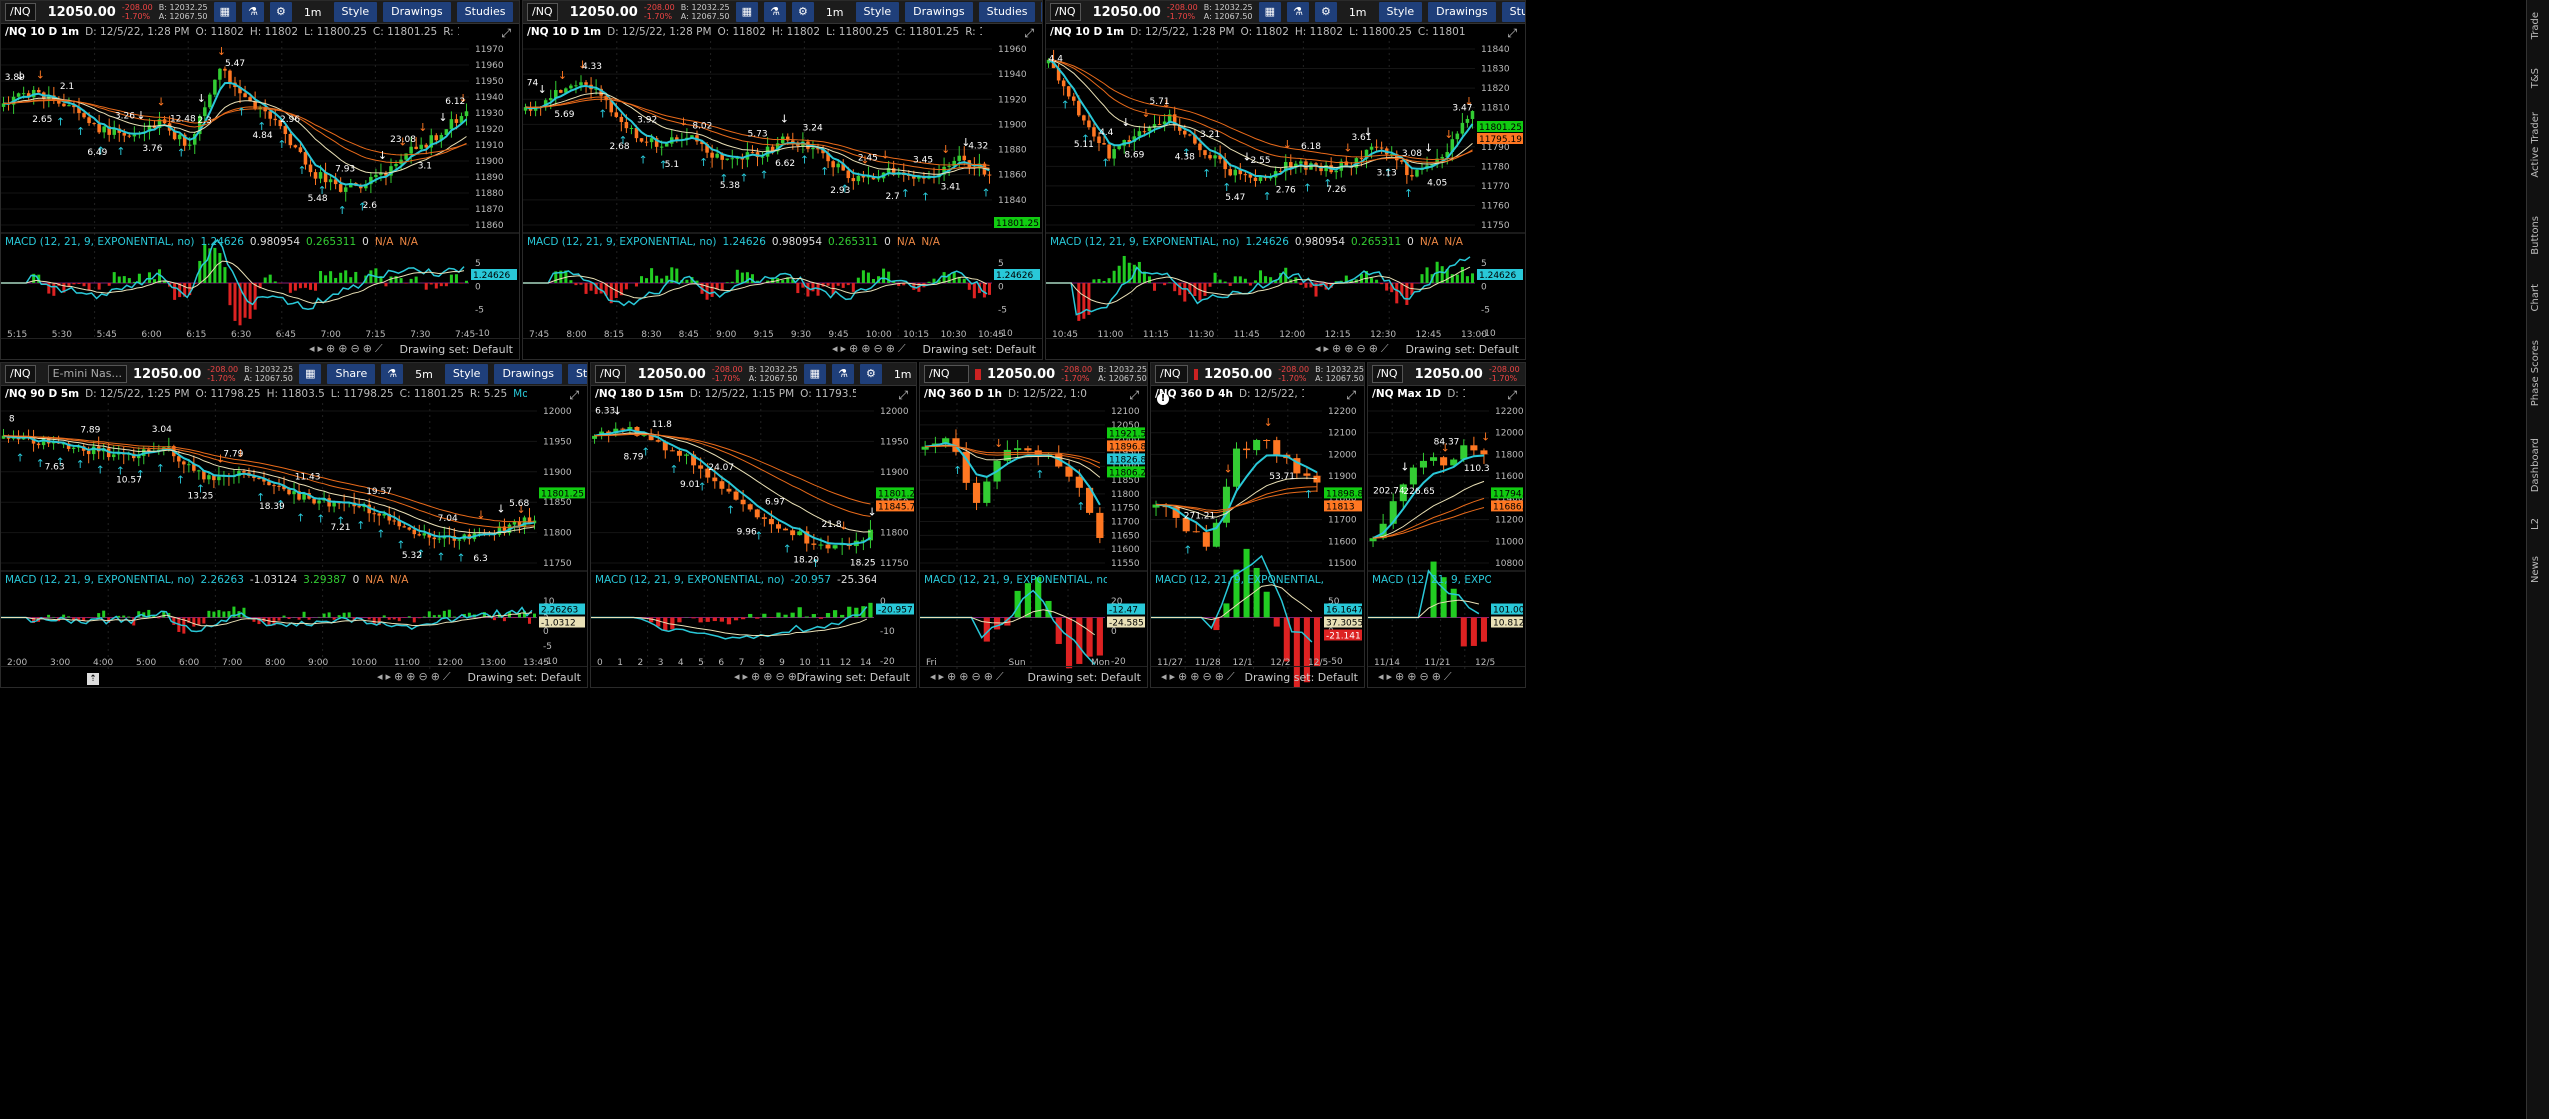  What do you see at coordinates (1163, 399) in the screenshot?
I see `info-icon: !` at bounding box center [1163, 399].